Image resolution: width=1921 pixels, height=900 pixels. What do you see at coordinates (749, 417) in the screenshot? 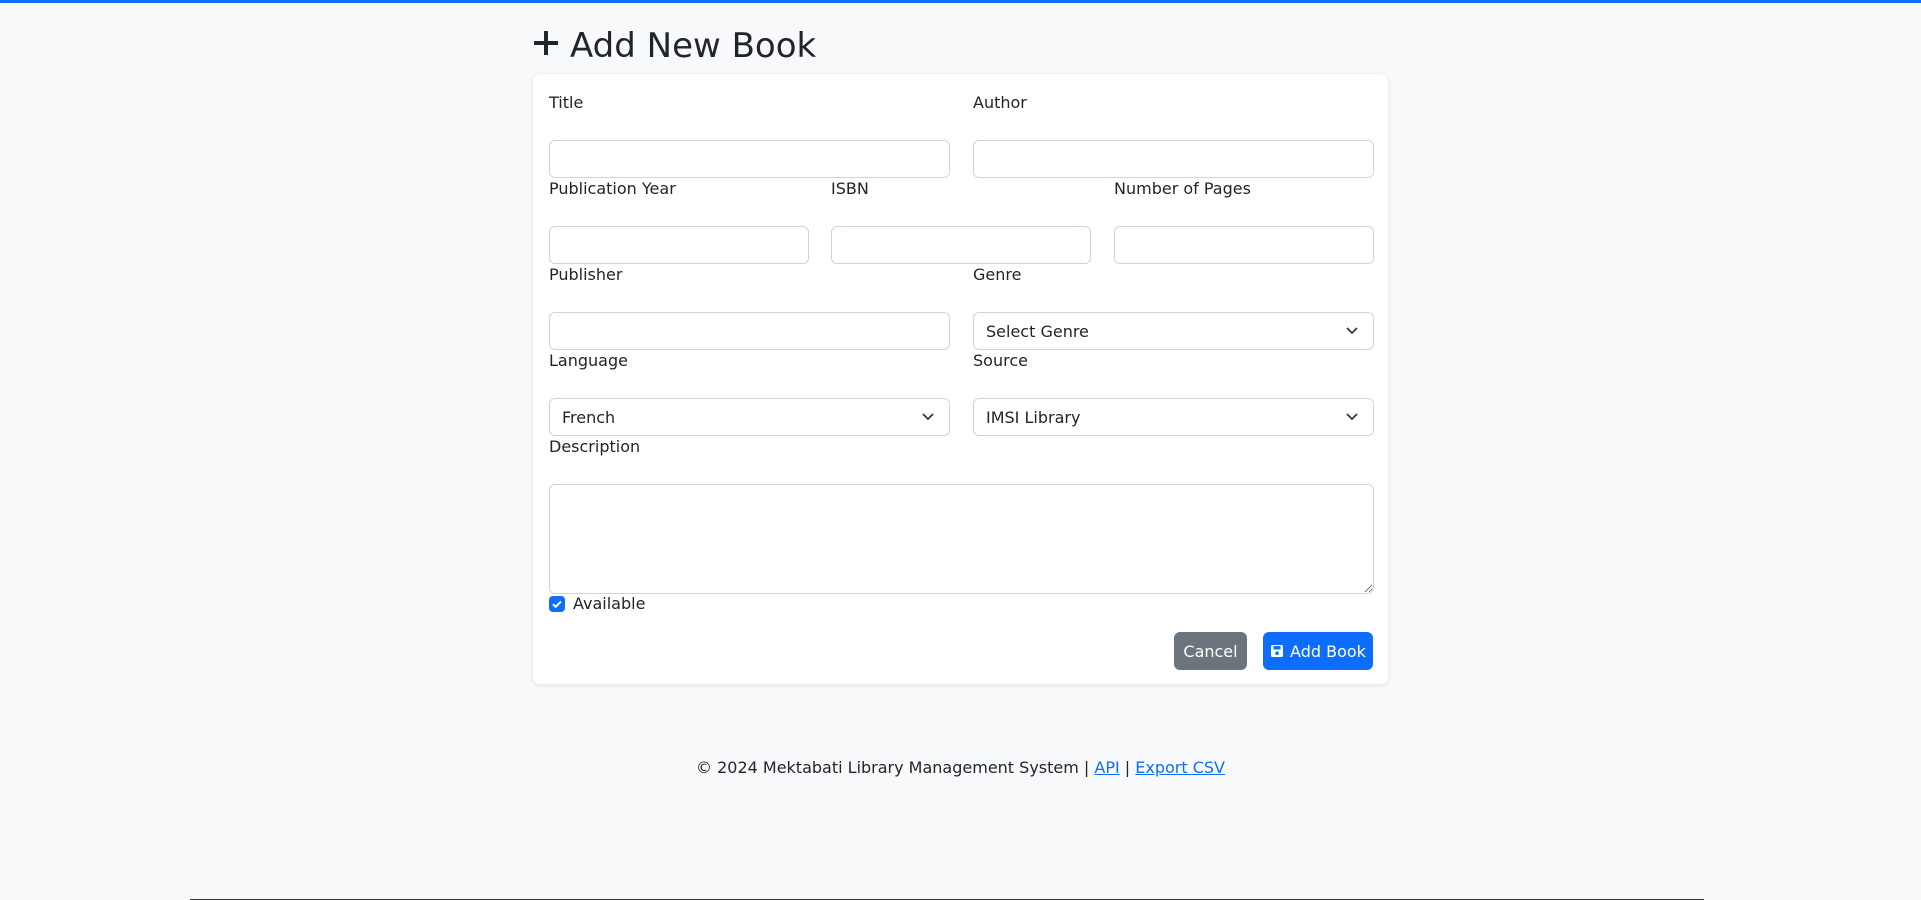
I see `language-select: French` at bounding box center [749, 417].